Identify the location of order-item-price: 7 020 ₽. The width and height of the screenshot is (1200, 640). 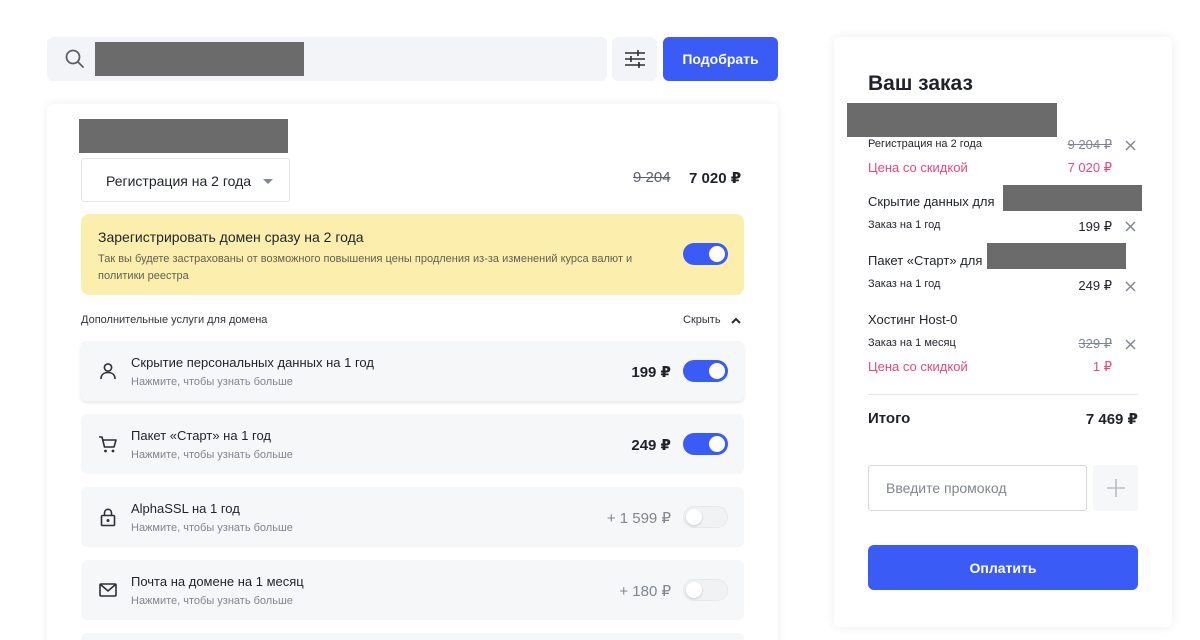
(1089, 167).